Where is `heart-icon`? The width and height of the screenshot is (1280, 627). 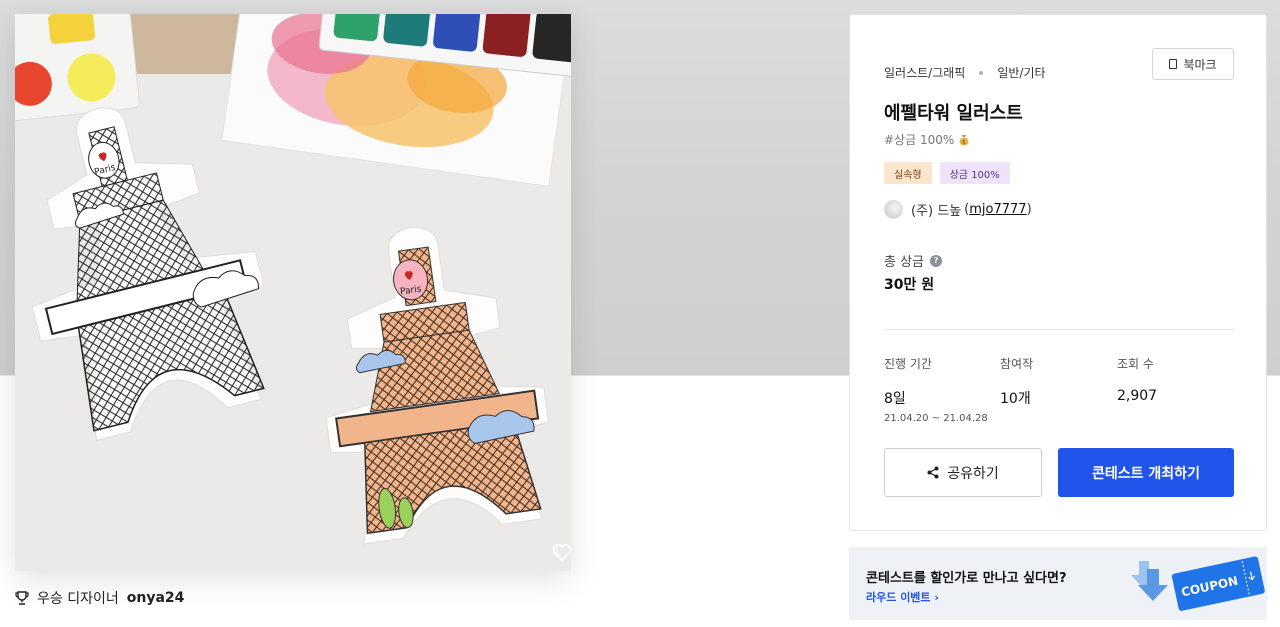 heart-icon is located at coordinates (561, 552).